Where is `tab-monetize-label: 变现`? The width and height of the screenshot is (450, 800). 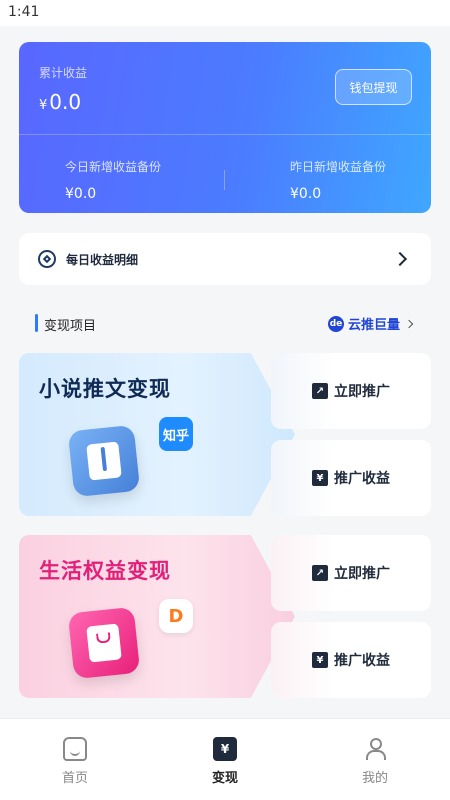 tab-monetize-label: 变现 is located at coordinates (224, 778).